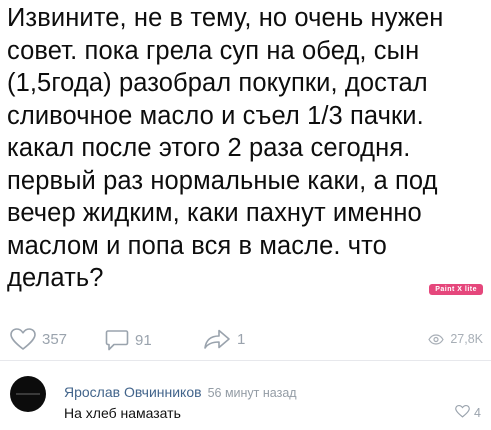 Image resolution: width=491 pixels, height=430 pixels. I want to click on comment-like-button: 4, so click(468, 413).